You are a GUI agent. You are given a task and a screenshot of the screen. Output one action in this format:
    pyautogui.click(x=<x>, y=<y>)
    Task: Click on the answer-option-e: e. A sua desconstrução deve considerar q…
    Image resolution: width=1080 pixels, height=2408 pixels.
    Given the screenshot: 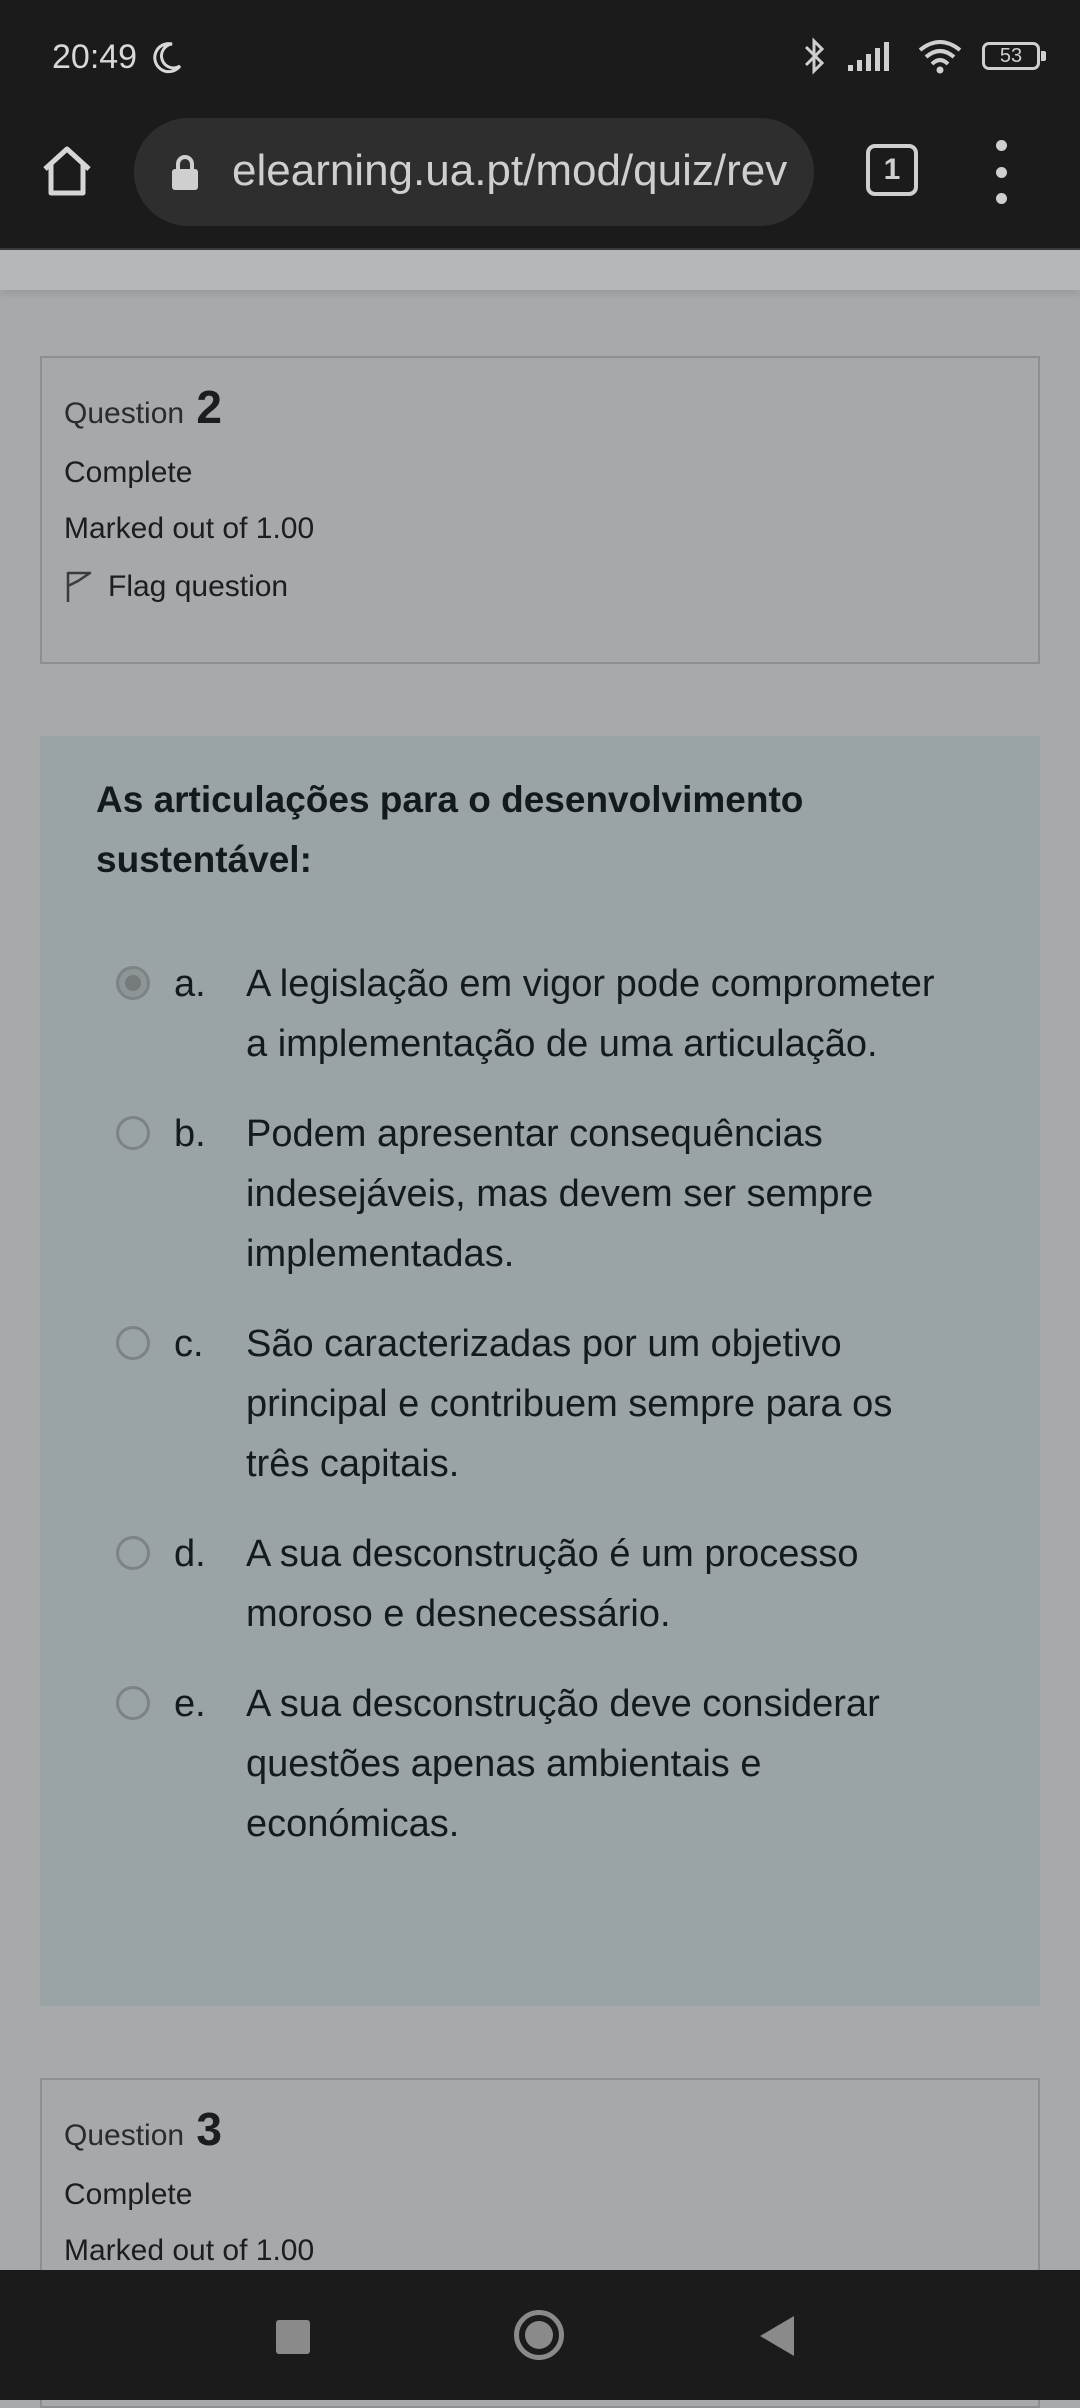 What is the action you would take?
    pyautogui.click(x=566, y=1764)
    